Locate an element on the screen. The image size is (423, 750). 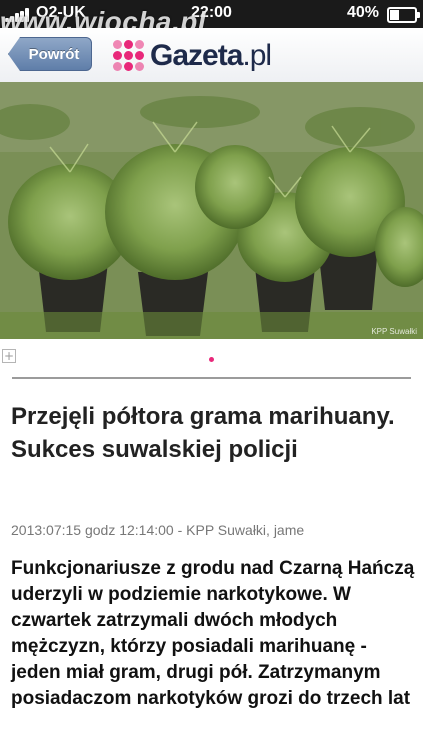
battery-icon is located at coordinates (403, 15).